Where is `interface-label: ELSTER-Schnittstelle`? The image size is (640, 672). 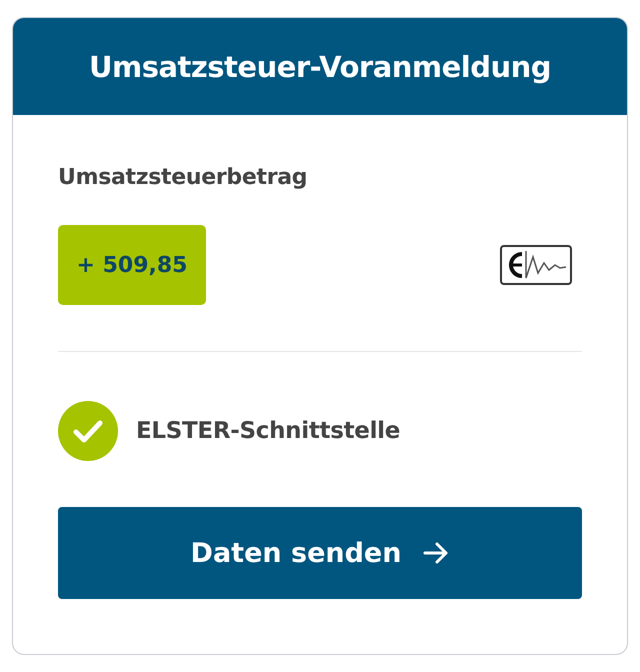 interface-label: ELSTER-Schnittstelle is located at coordinates (268, 431).